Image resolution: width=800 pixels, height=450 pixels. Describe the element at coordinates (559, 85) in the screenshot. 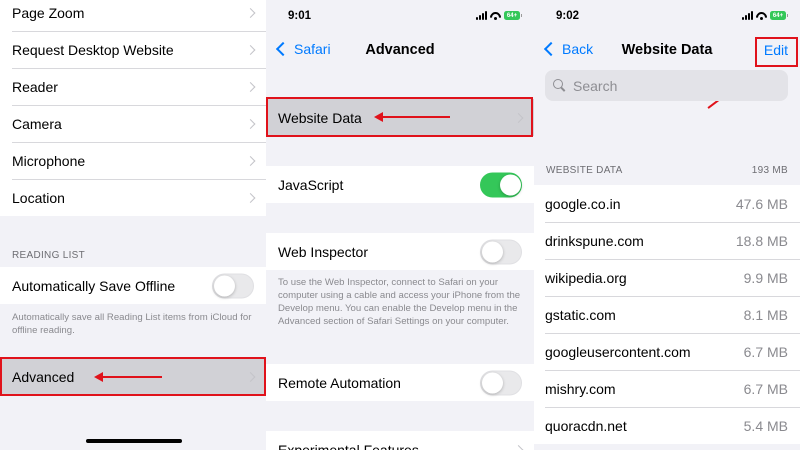

I see `search-icon` at that location.